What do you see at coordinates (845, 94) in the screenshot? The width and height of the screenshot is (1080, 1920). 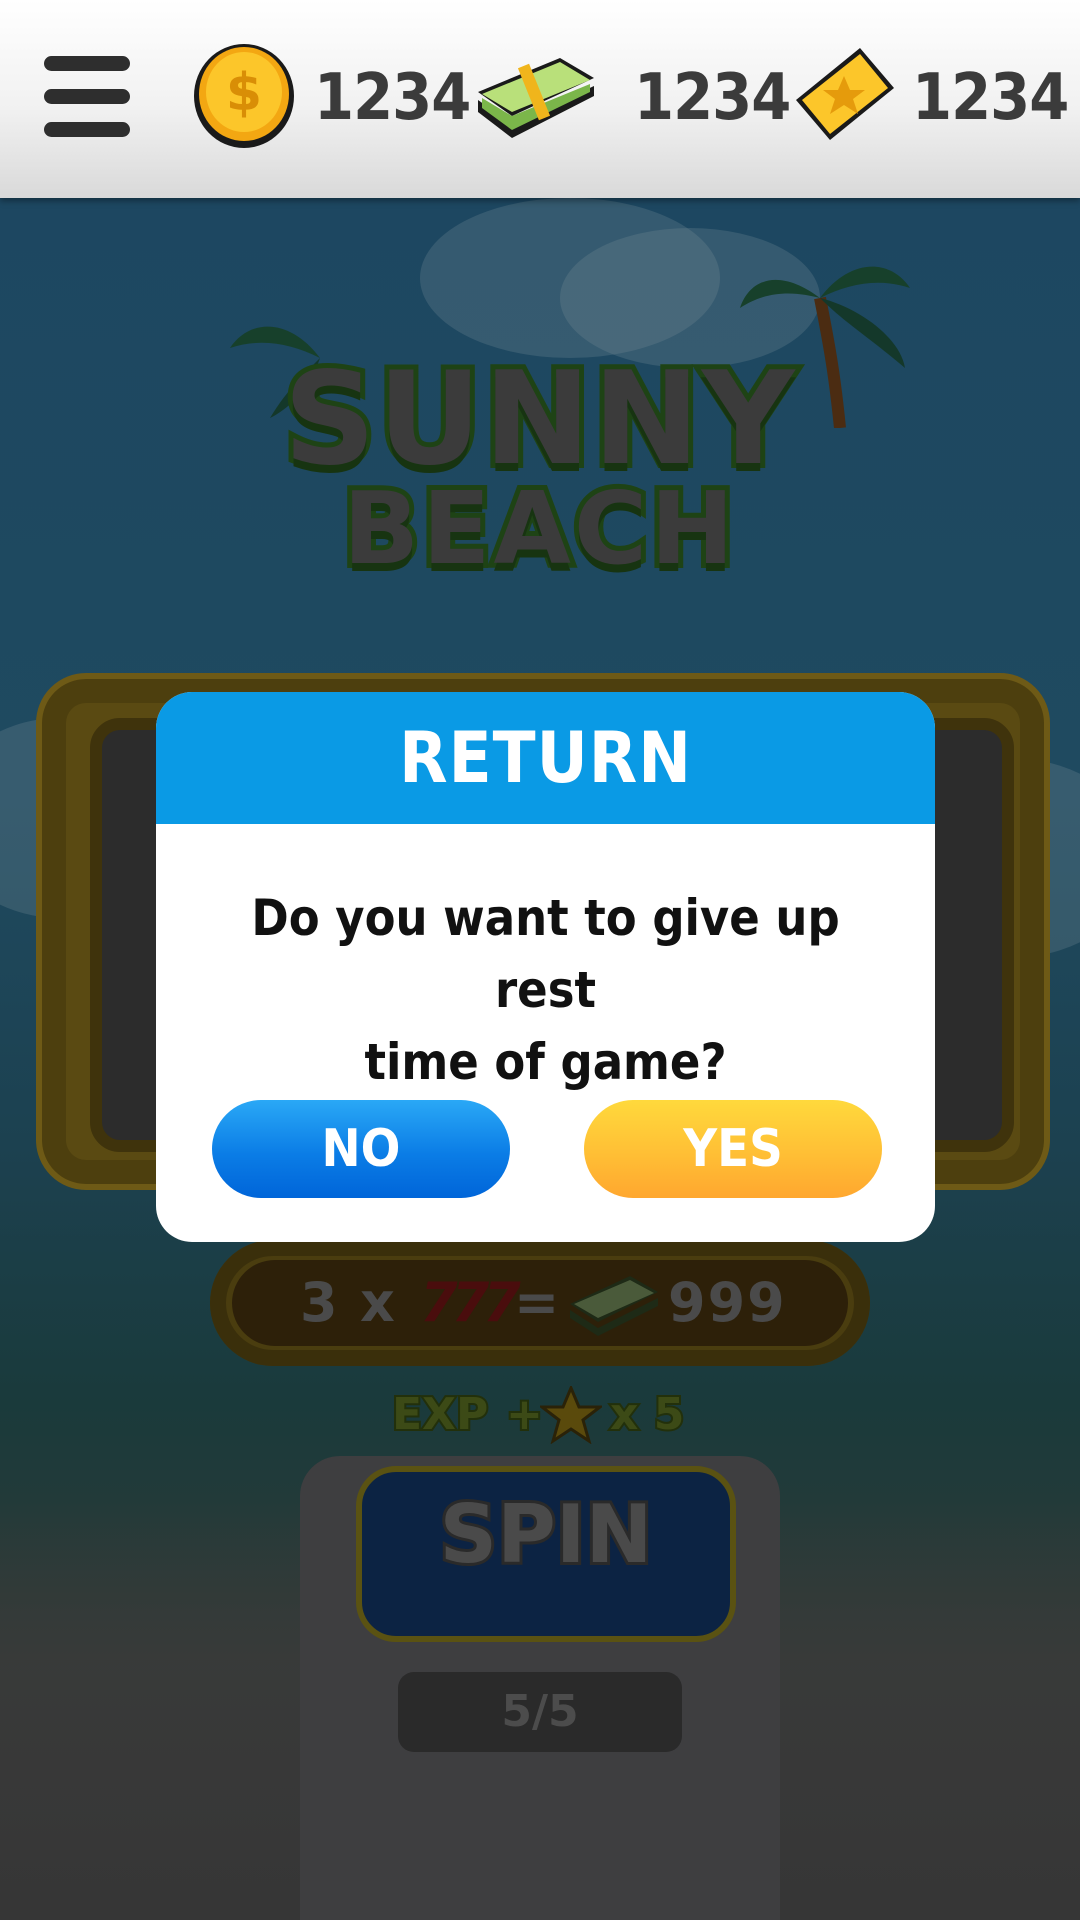 I see `star-ticket-icon` at bounding box center [845, 94].